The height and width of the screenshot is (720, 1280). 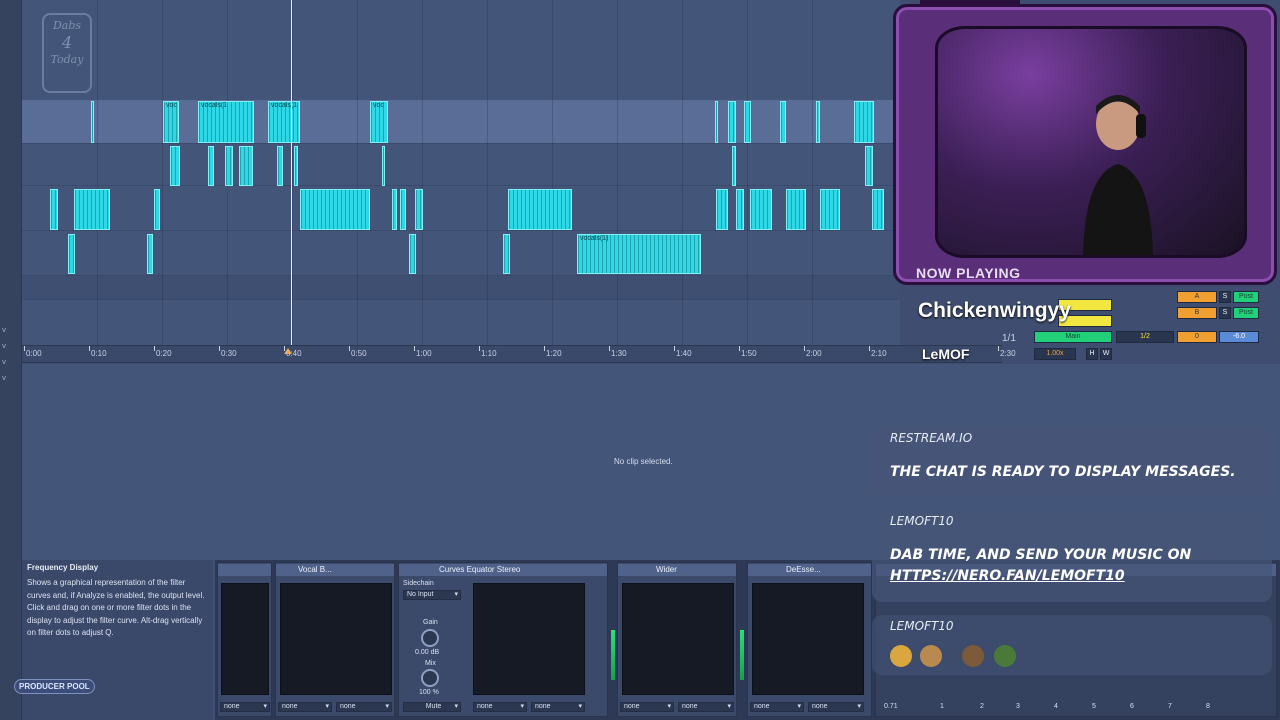 I want to click on now-playing-artist: LeMOF, so click(x=946, y=354).